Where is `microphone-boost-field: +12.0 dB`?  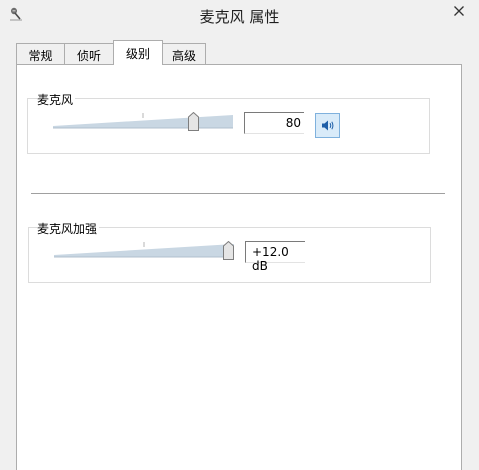 microphone-boost-field: +12.0 dB is located at coordinates (275, 257).